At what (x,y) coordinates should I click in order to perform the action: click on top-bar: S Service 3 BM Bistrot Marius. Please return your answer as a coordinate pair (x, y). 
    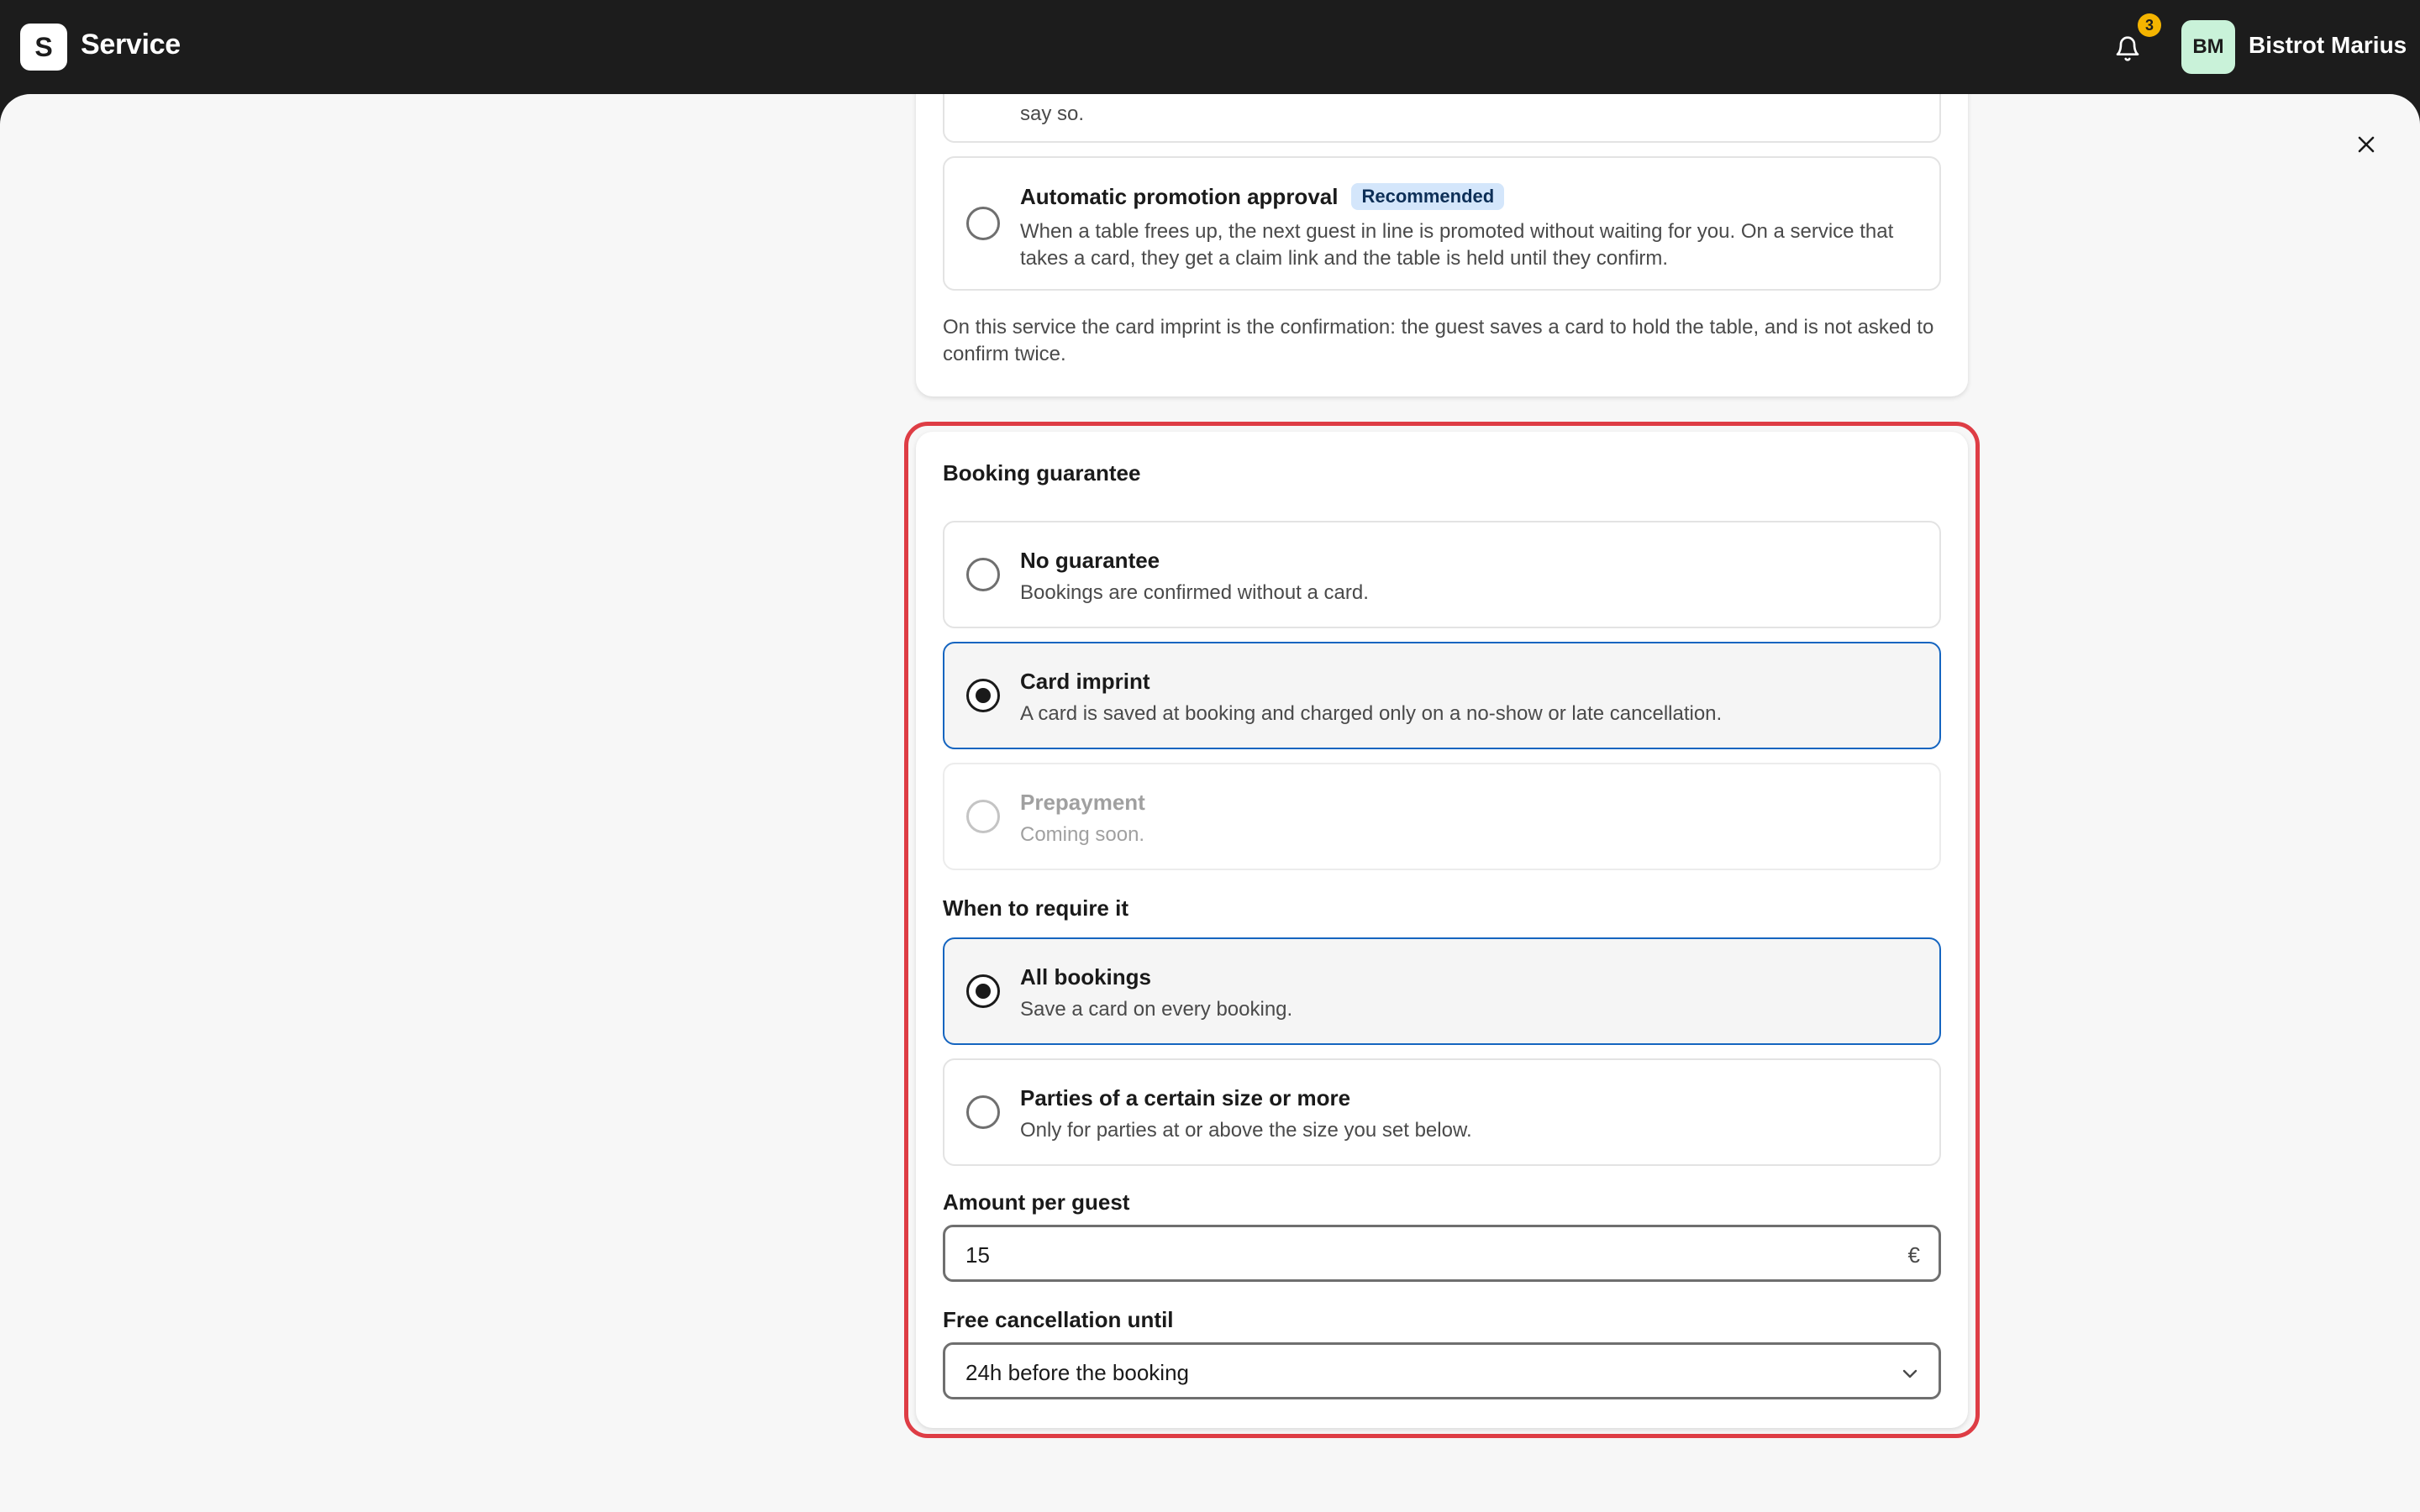
    Looking at the image, I should click on (1210, 47).